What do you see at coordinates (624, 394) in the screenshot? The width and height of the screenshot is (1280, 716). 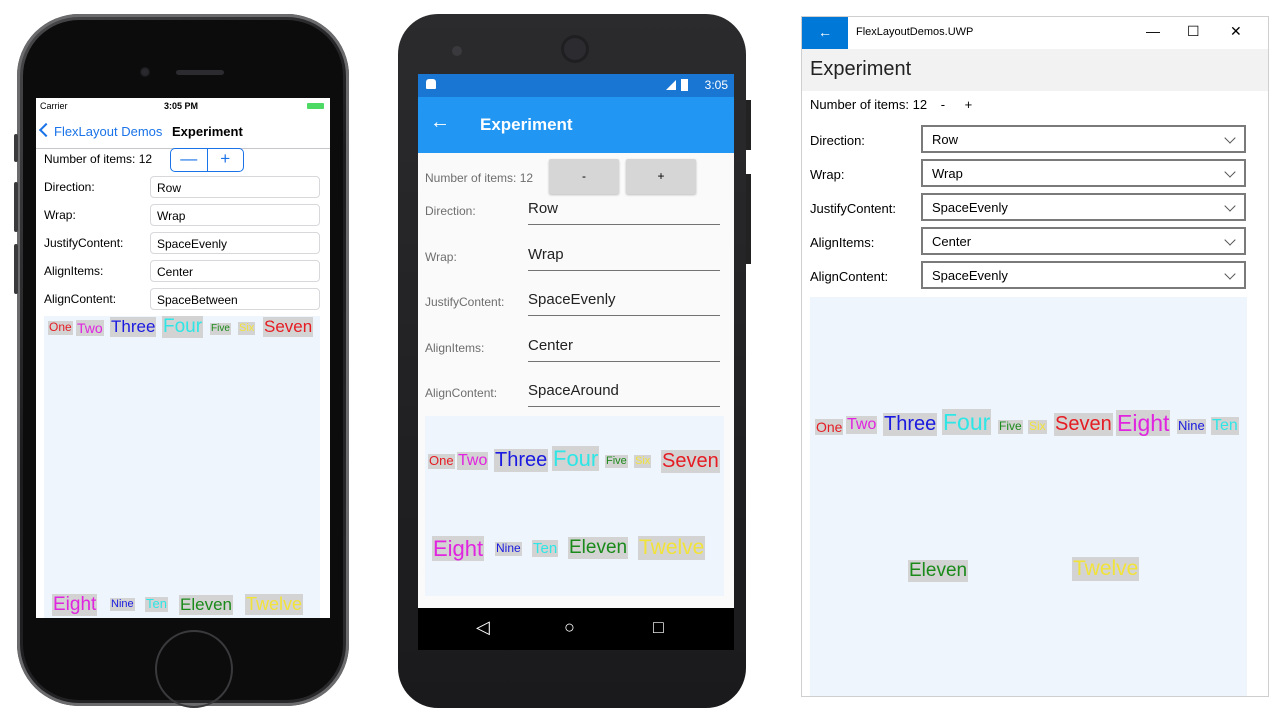 I see `align-content-picker: SpaceAround` at bounding box center [624, 394].